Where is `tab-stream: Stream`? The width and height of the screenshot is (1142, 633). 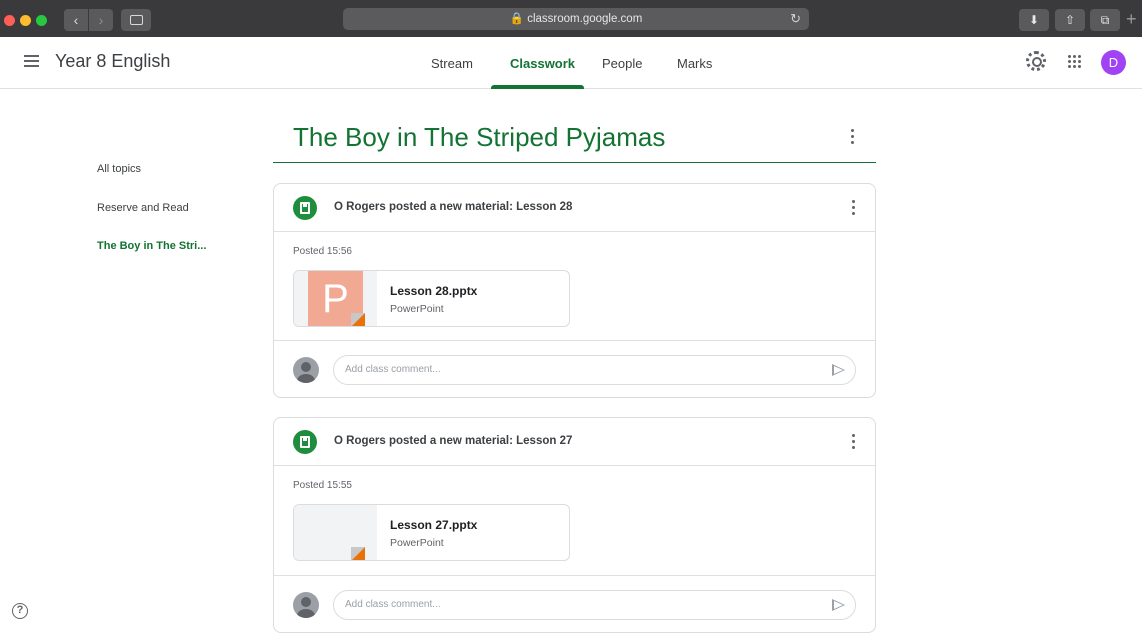
tab-stream: Stream is located at coordinates (452, 63).